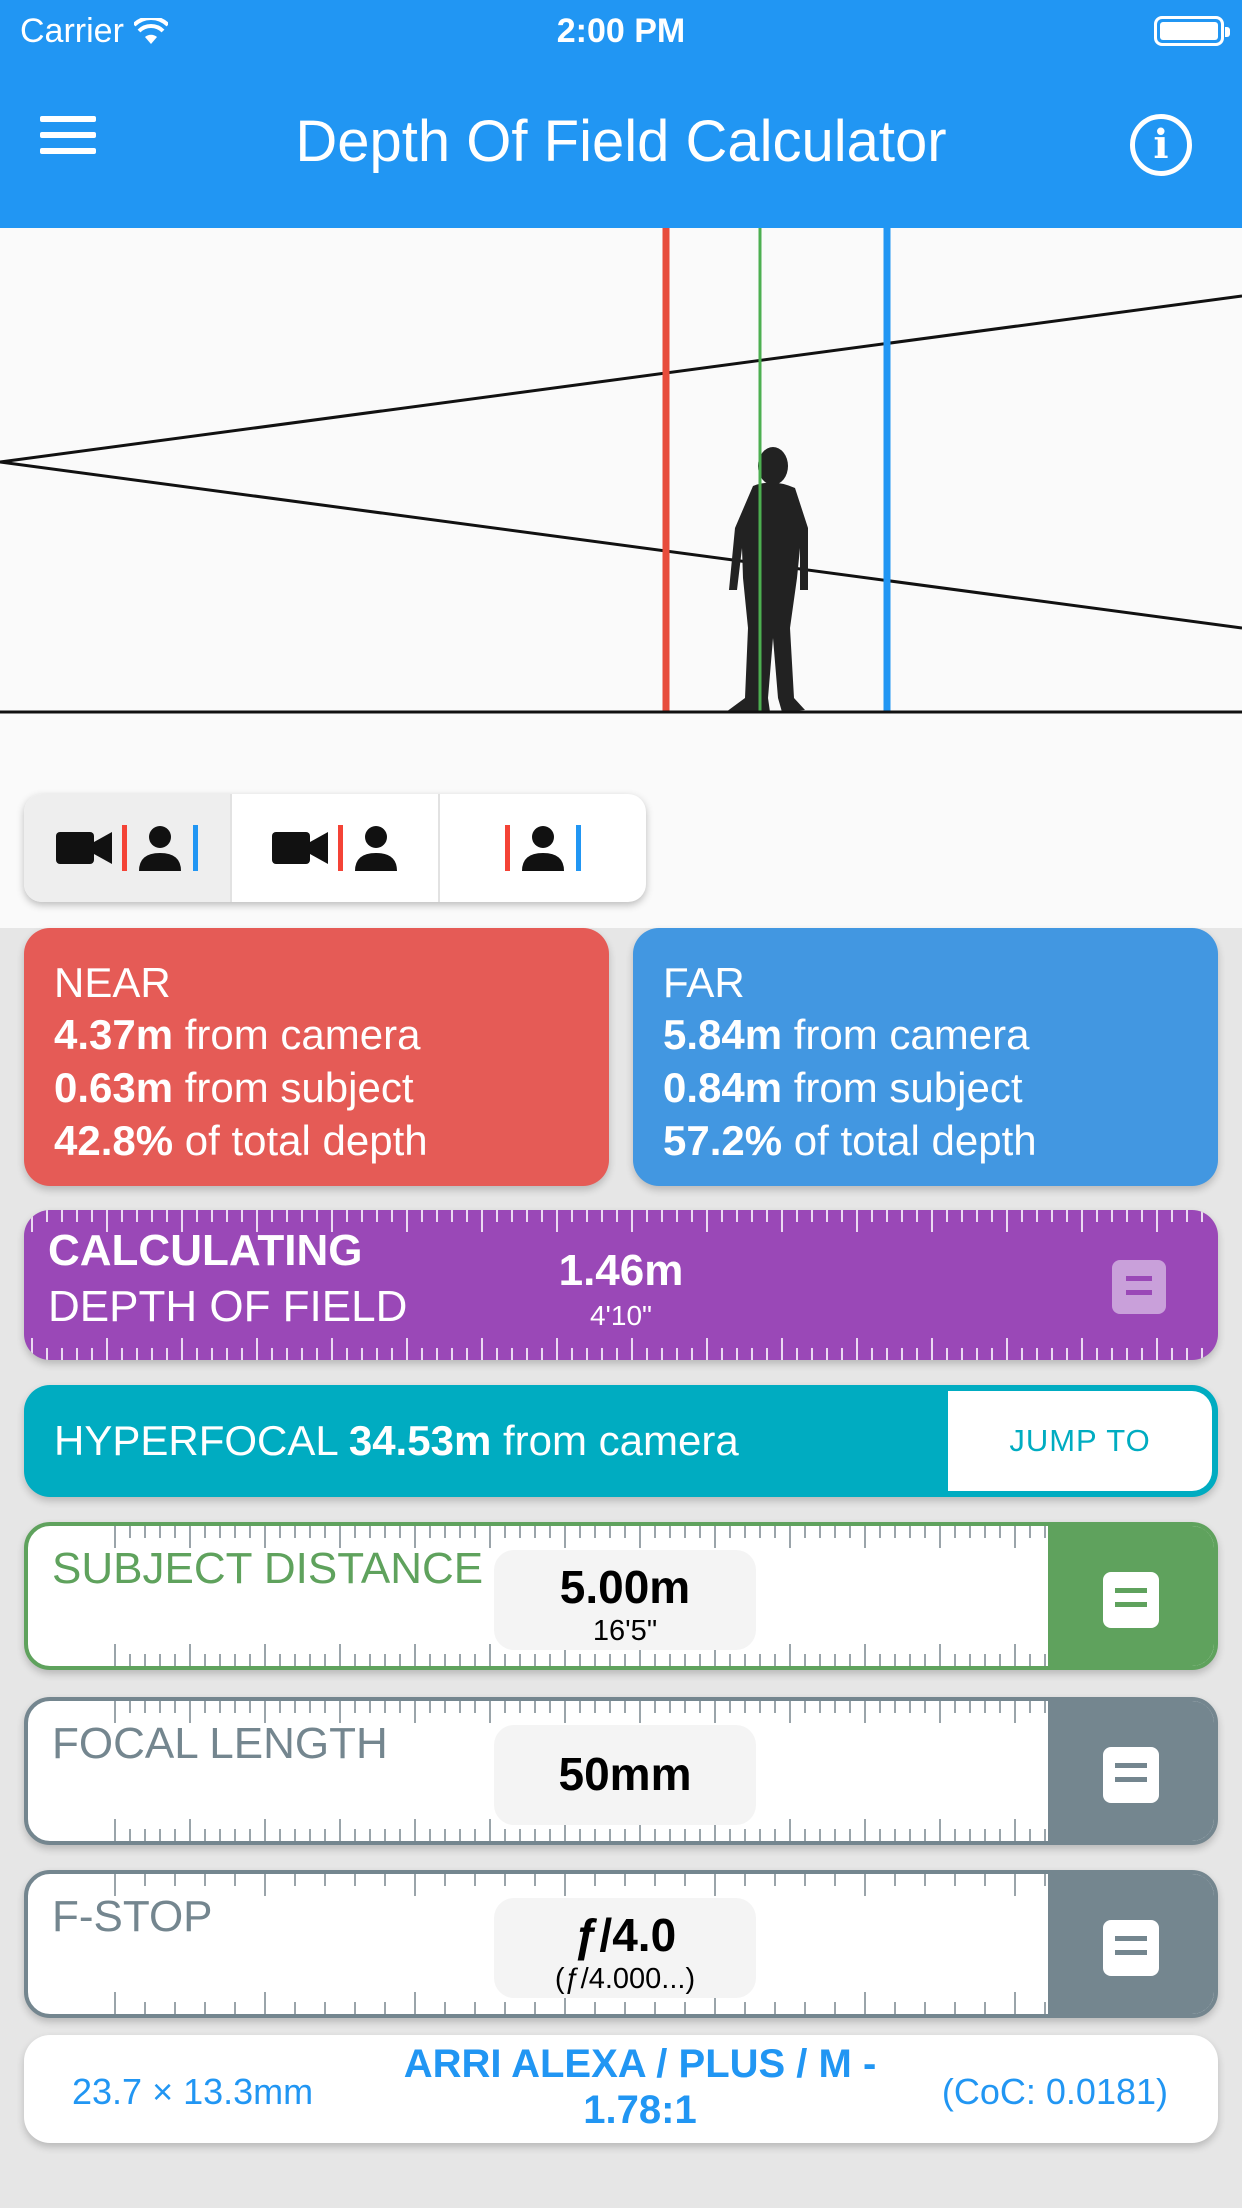  What do you see at coordinates (621, 379) in the screenshot?
I see `upper-cone-line` at bounding box center [621, 379].